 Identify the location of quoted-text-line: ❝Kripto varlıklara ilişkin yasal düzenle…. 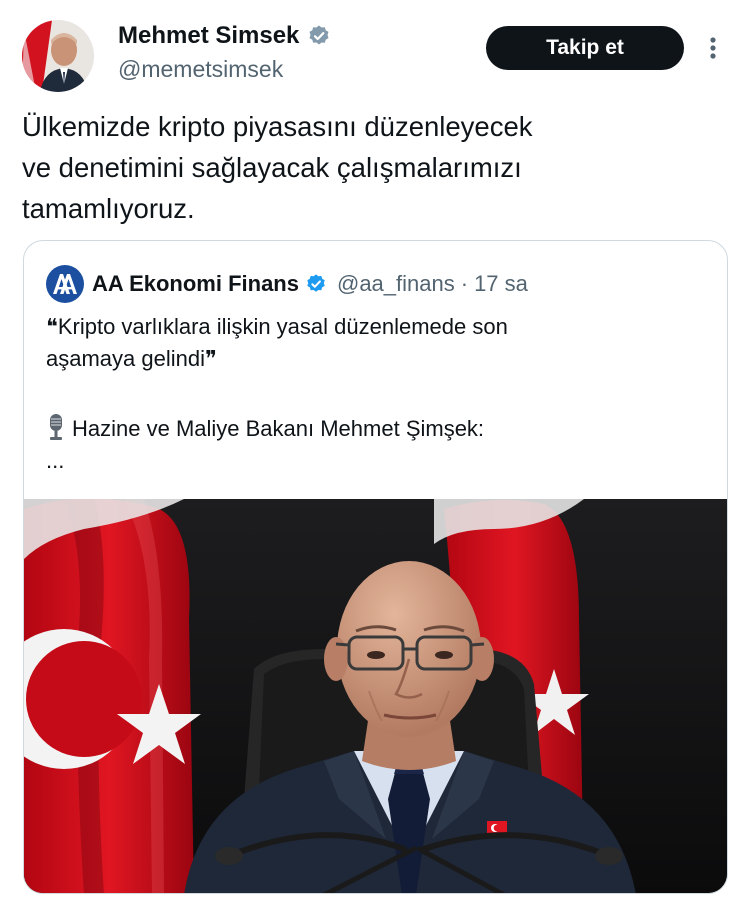
(277, 326).